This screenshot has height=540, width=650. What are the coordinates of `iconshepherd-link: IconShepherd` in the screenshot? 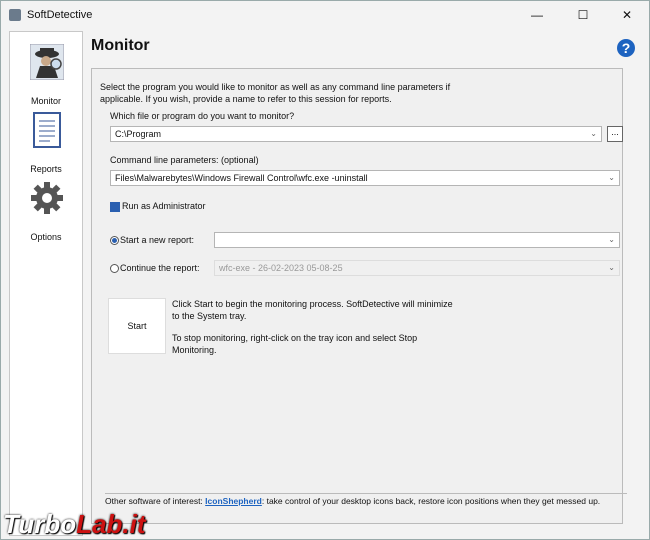 It's located at (233, 501).